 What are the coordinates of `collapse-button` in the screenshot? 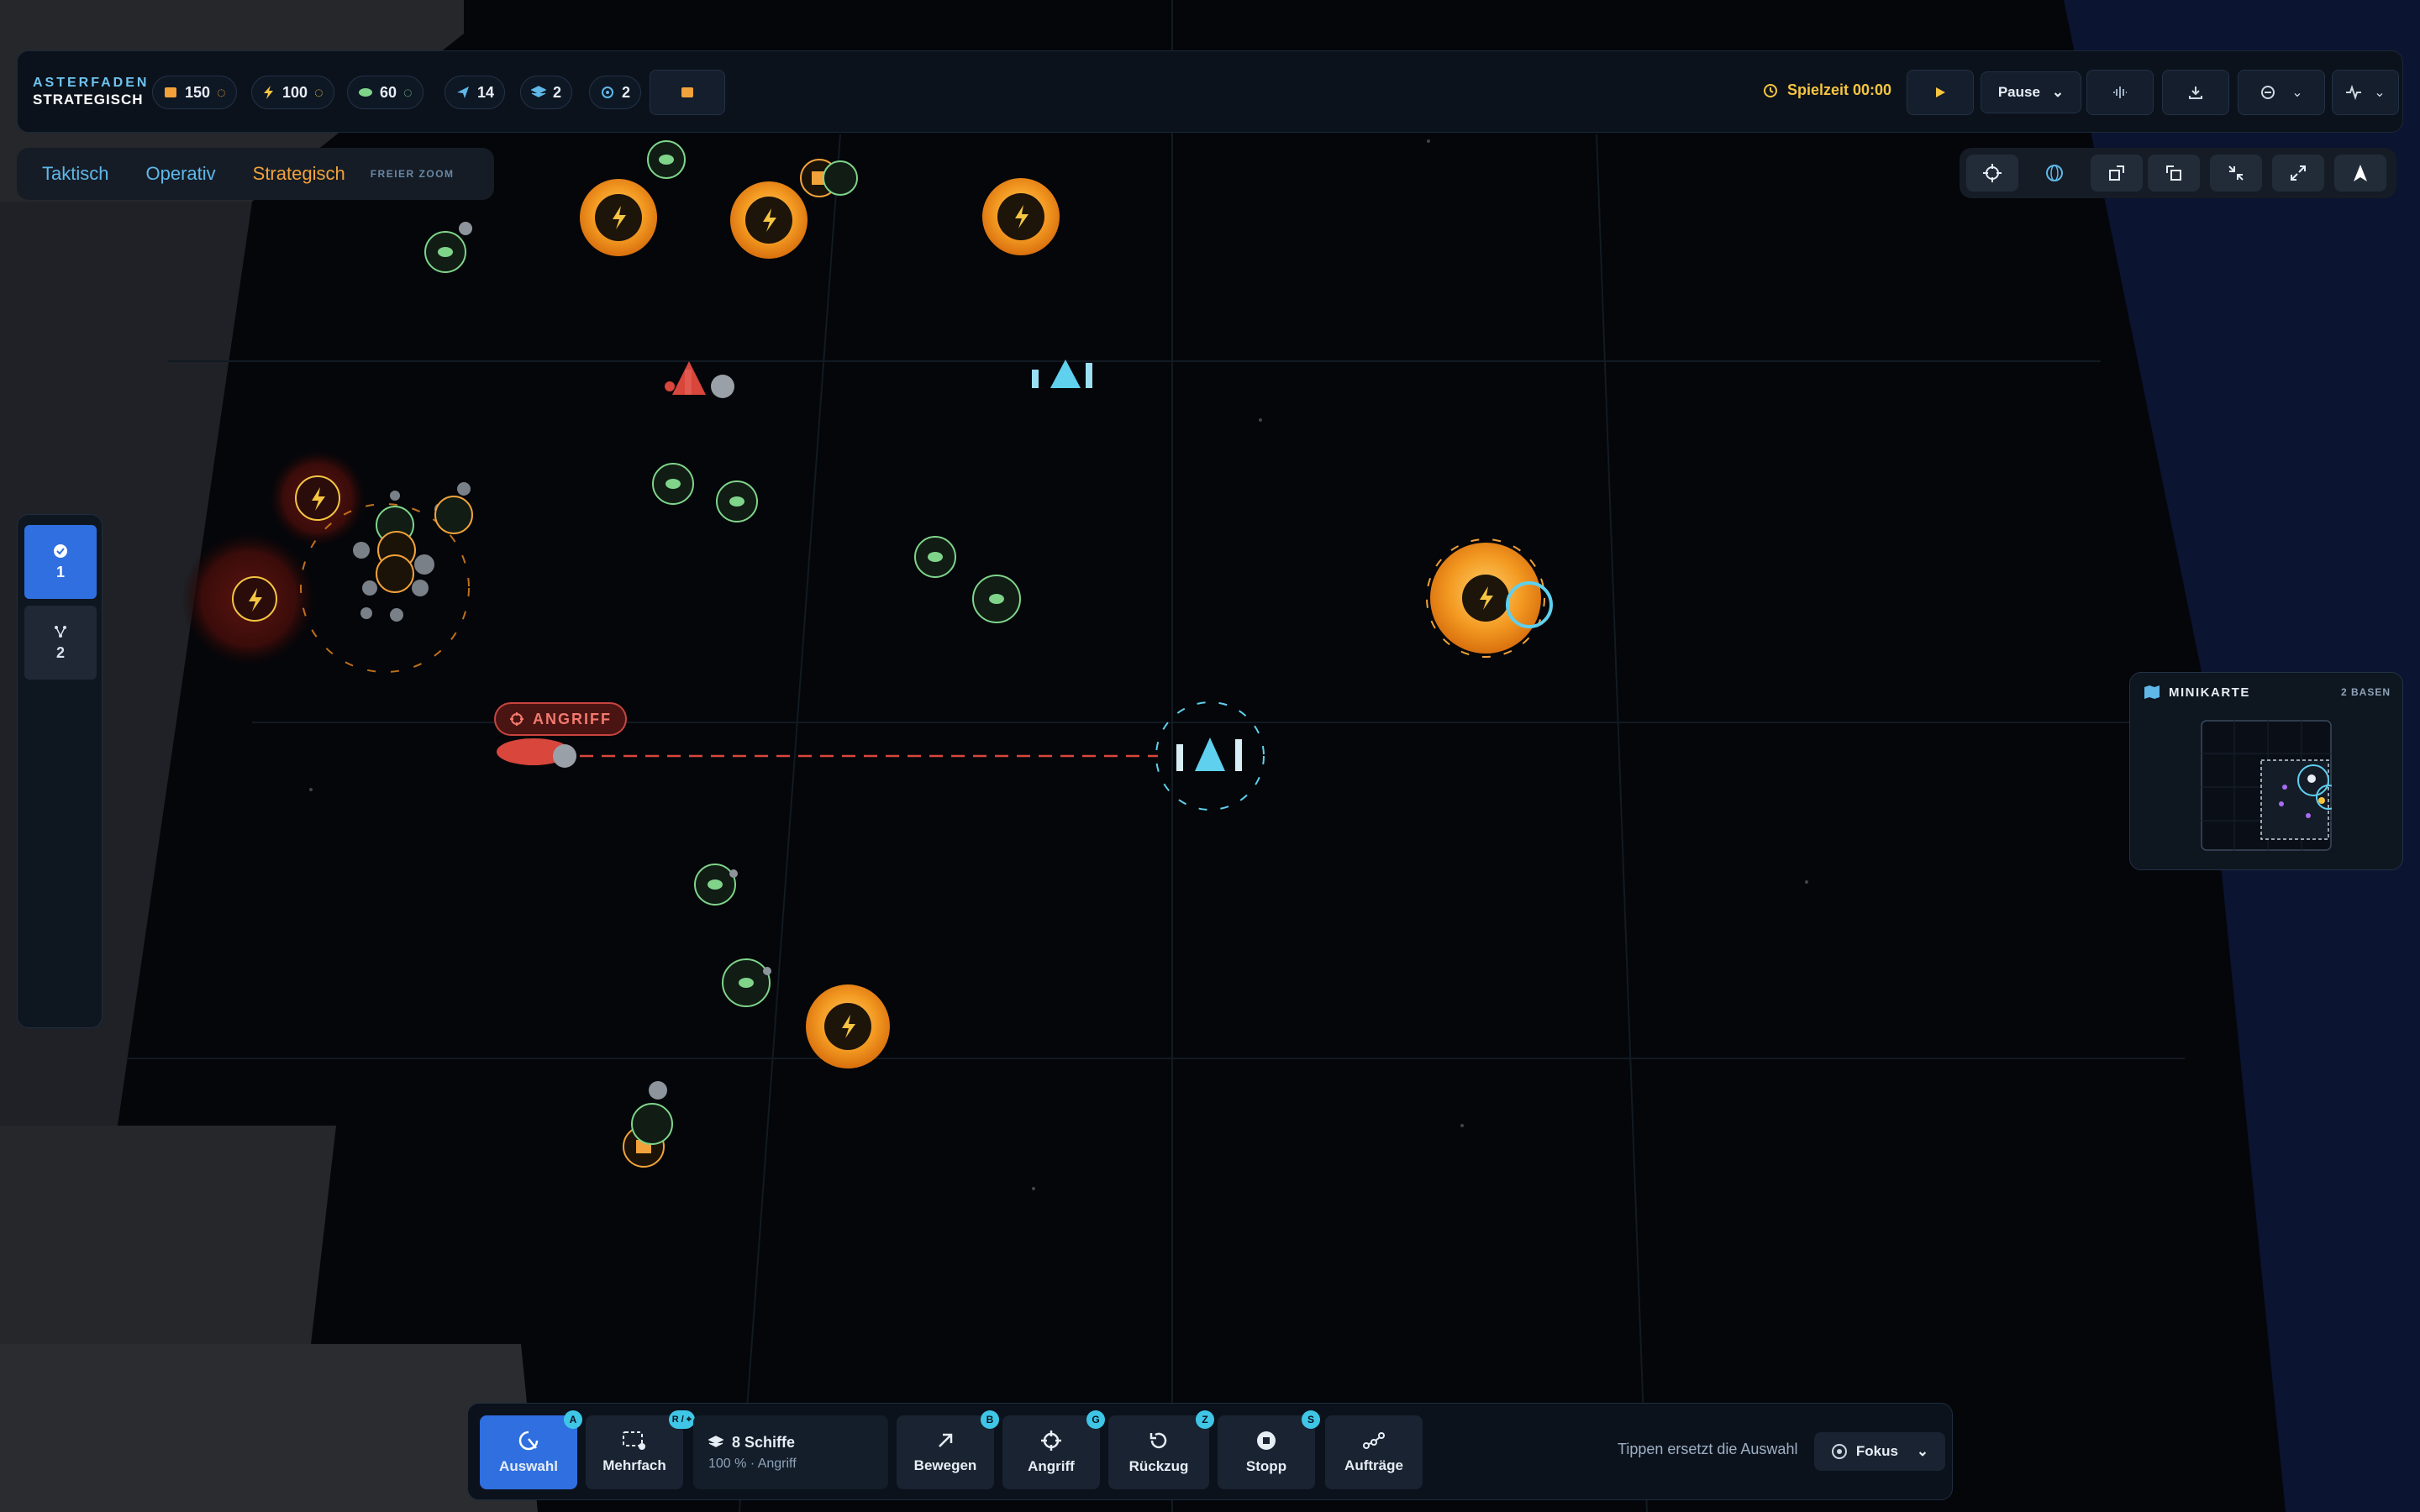 It's located at (2236, 173).